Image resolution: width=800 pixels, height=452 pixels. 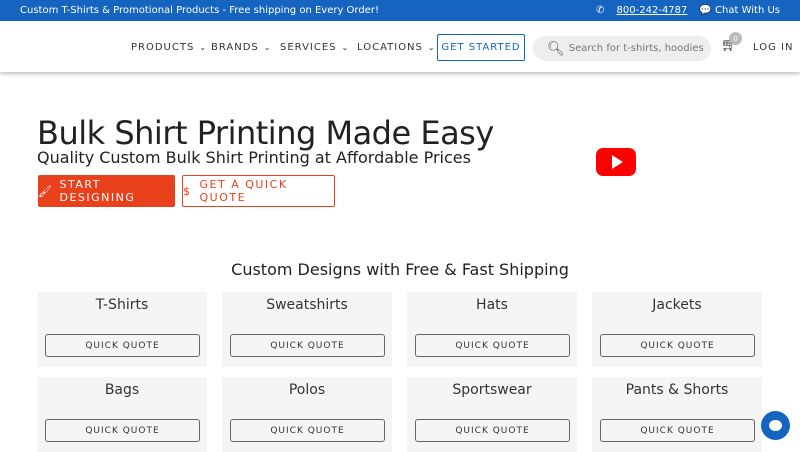 What do you see at coordinates (122, 329) in the screenshot?
I see `category-card: T-Shirts QUICK QUOTE` at bounding box center [122, 329].